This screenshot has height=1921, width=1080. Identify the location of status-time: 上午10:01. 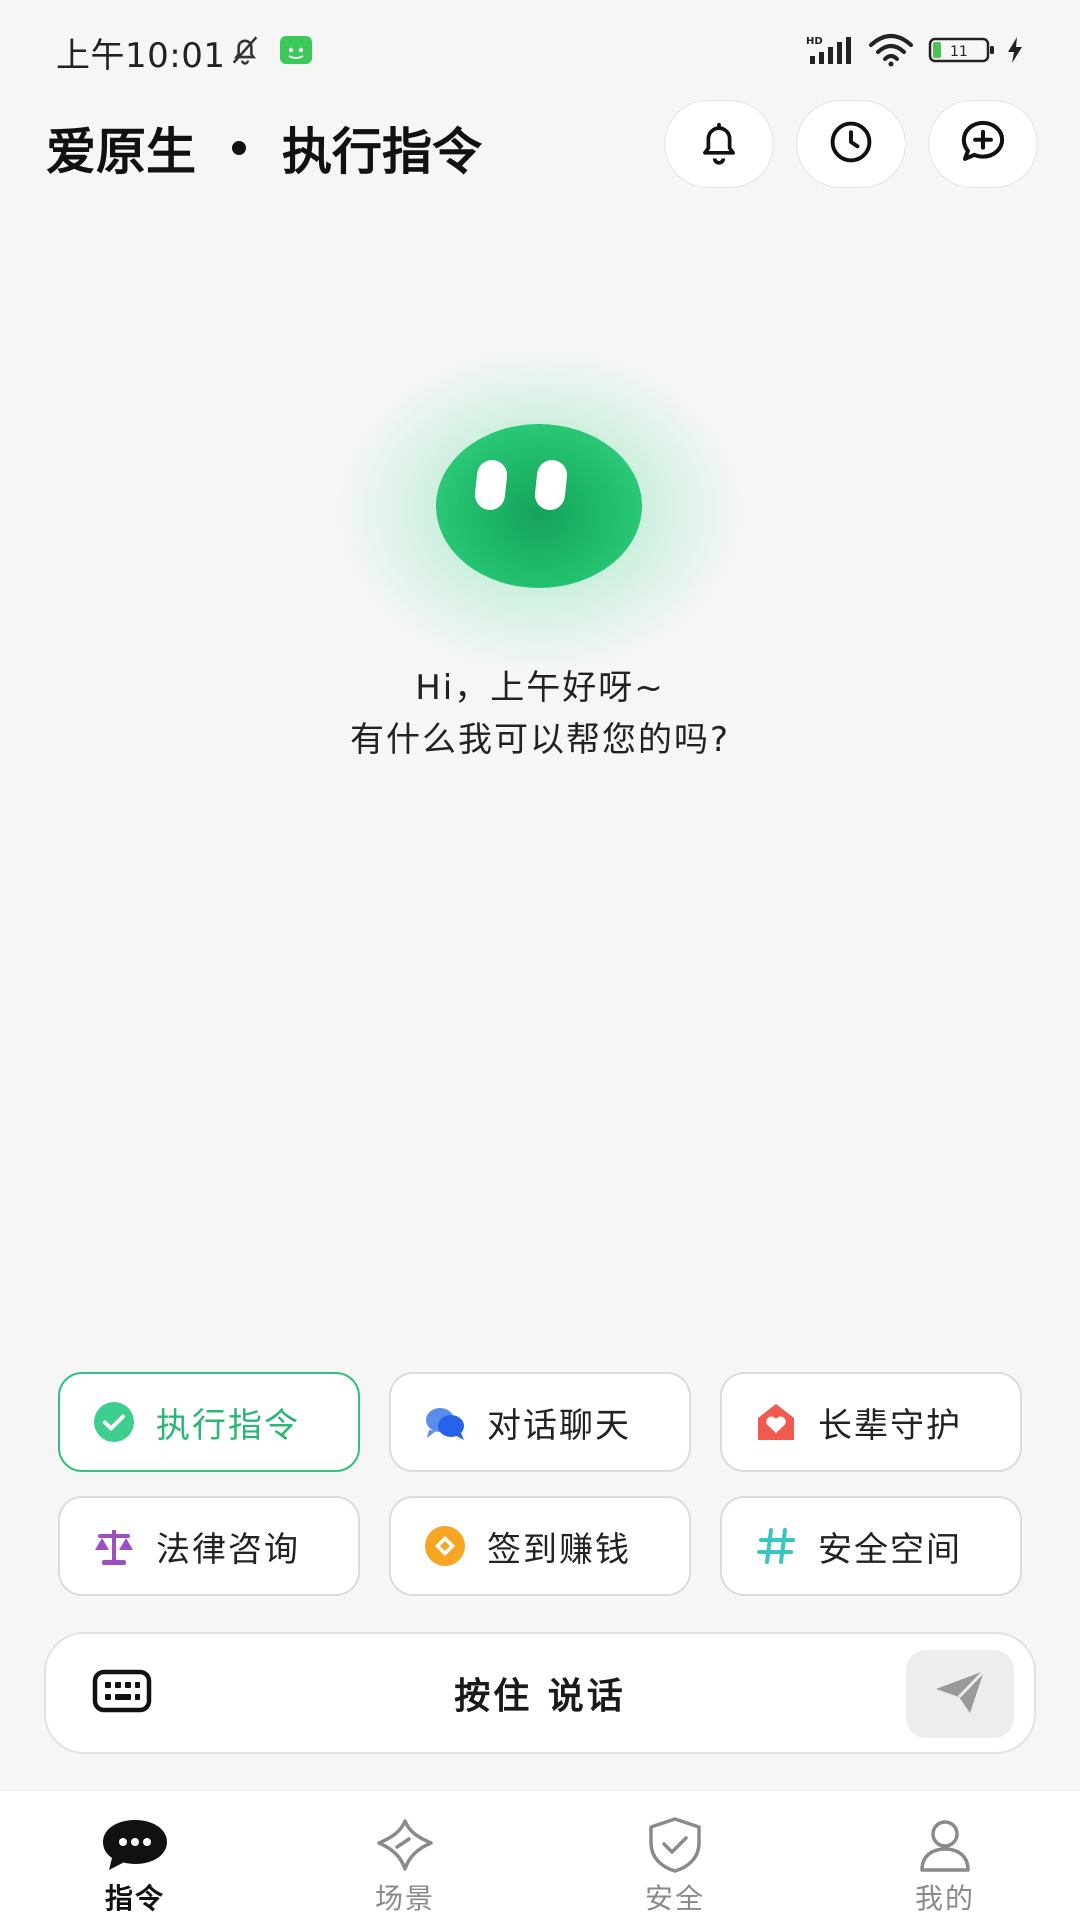
(141, 56).